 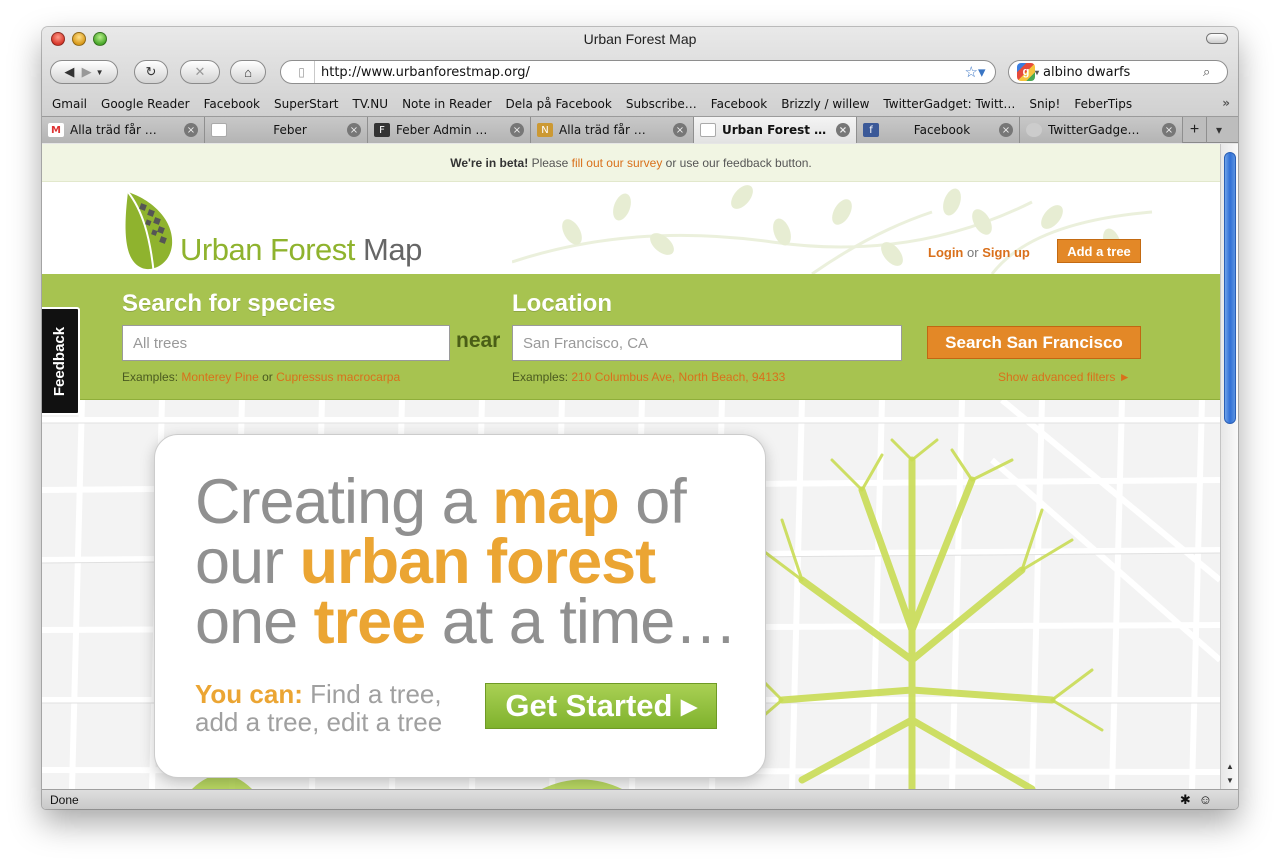 I want to click on address-bar: ▯ http://www.urbanforestmap.org/ ☆▾, so click(x=638, y=72).